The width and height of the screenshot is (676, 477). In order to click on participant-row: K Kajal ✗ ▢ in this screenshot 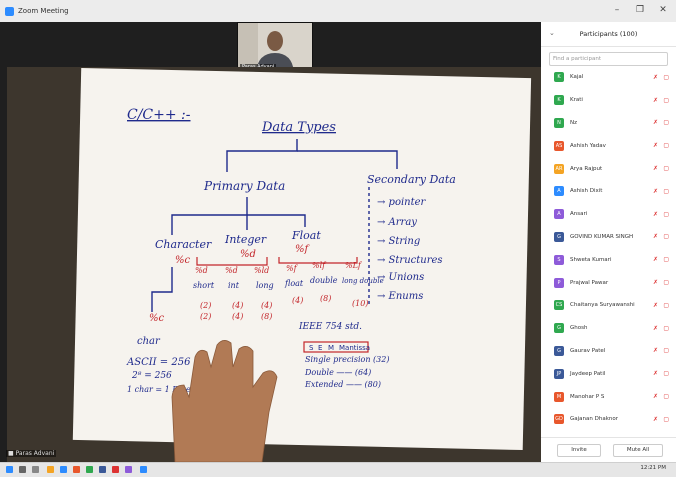, I will do `click(608, 77)`.